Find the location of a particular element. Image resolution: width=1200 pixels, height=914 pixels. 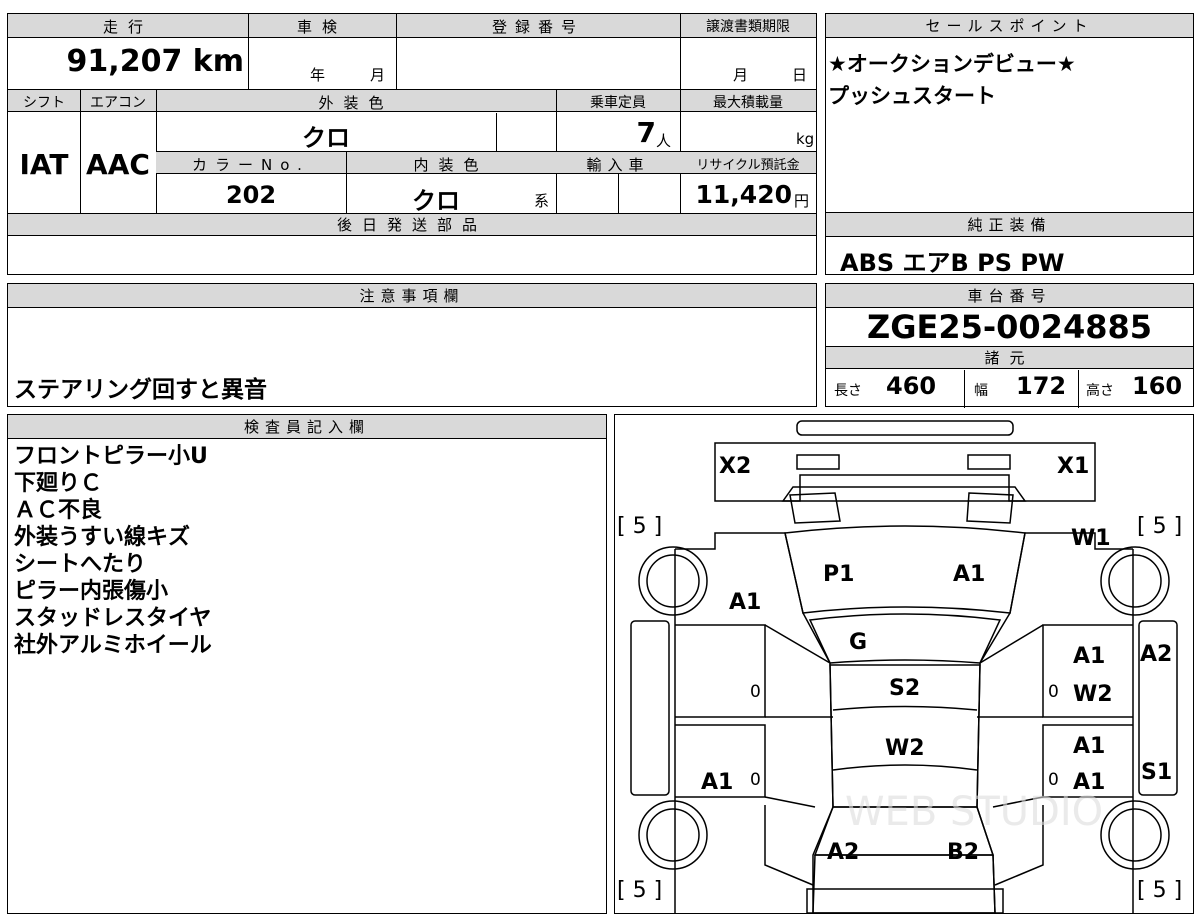

import-label: 輸入車 is located at coordinates (618, 165).